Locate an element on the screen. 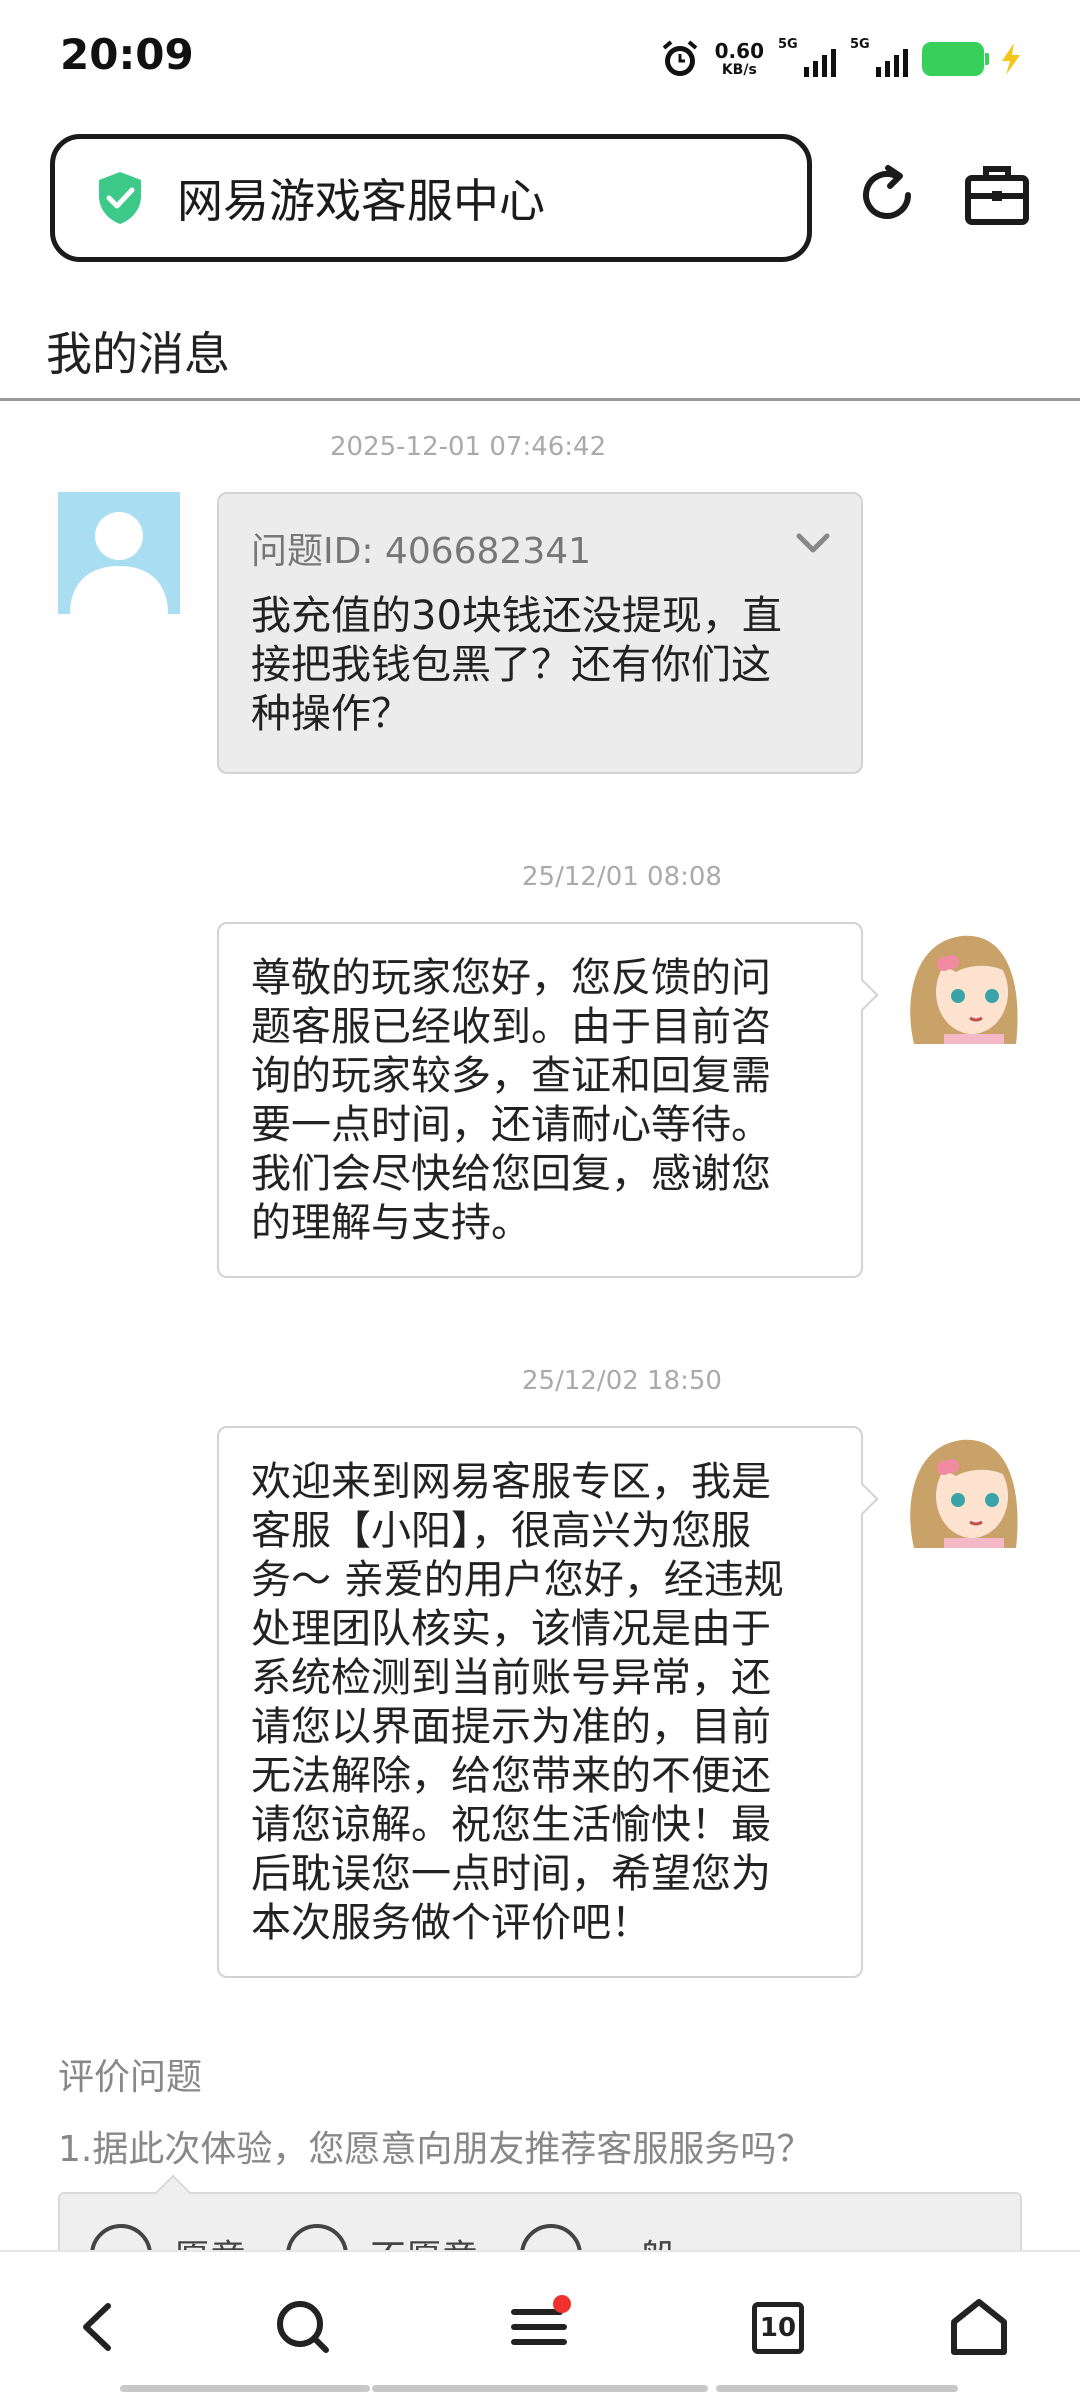  message-timestamp: 25/12/02 18:50 is located at coordinates (622, 1381).